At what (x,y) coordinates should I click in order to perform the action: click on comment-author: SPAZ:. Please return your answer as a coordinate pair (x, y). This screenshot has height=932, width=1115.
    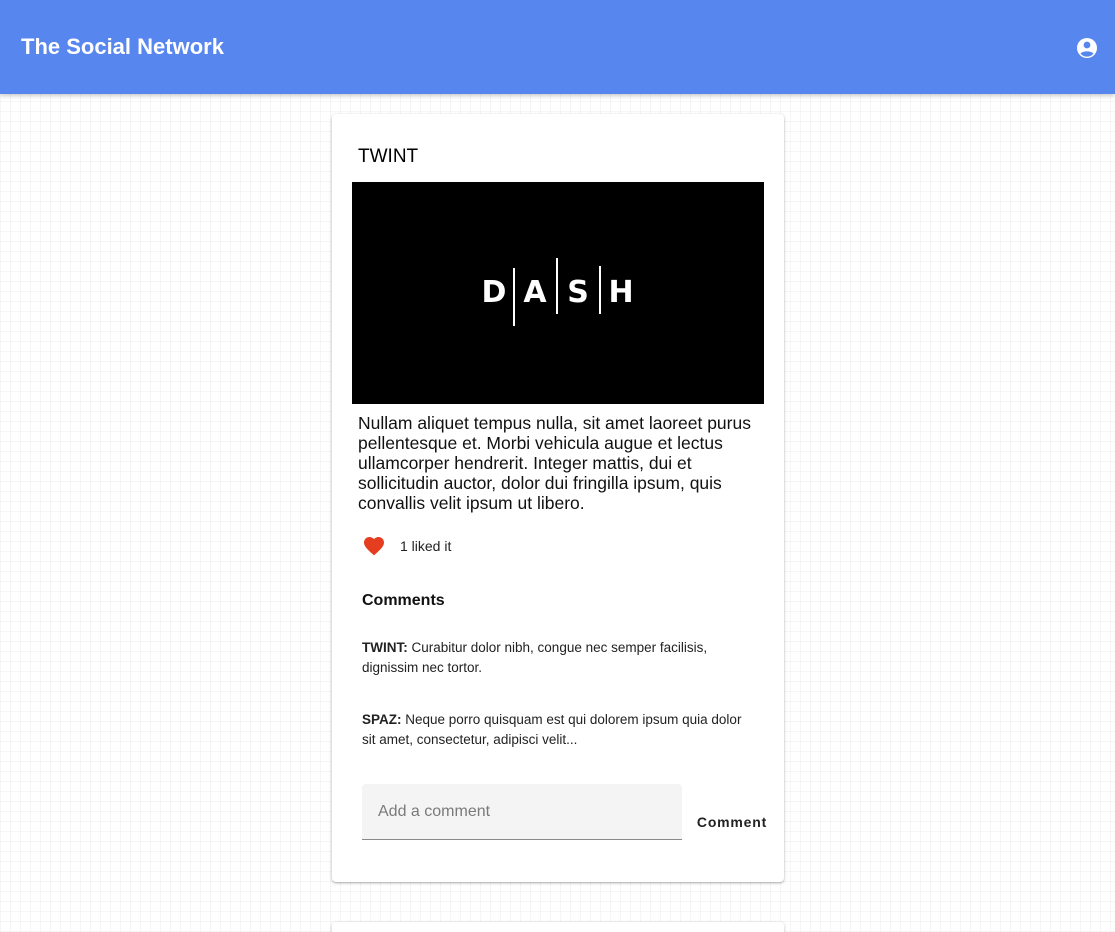
    Looking at the image, I should click on (382, 719).